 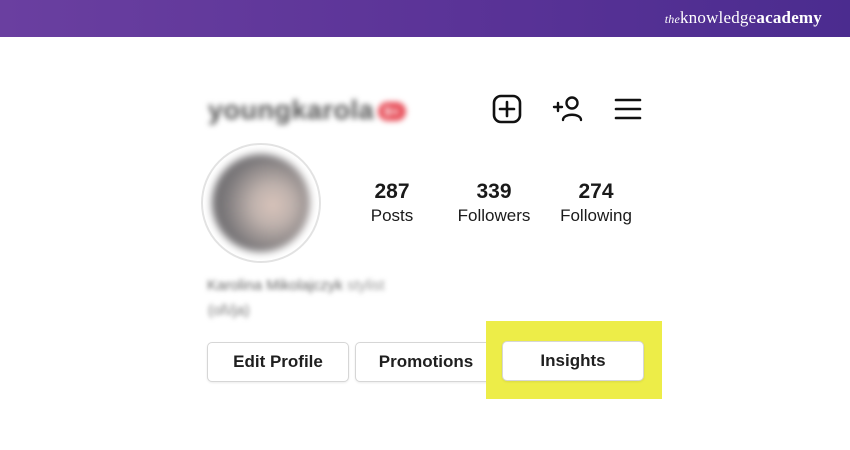 I want to click on edit-profile-button: Edit Profile, so click(x=278, y=362).